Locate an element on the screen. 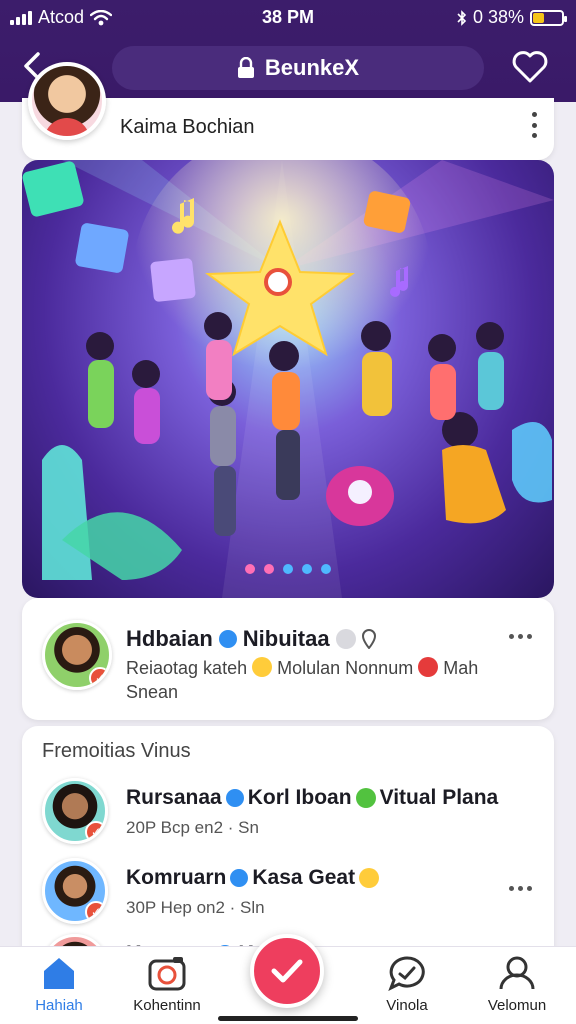 This screenshot has height=1024, width=576. nav-label: Kohentinn is located at coordinates (167, 1005).